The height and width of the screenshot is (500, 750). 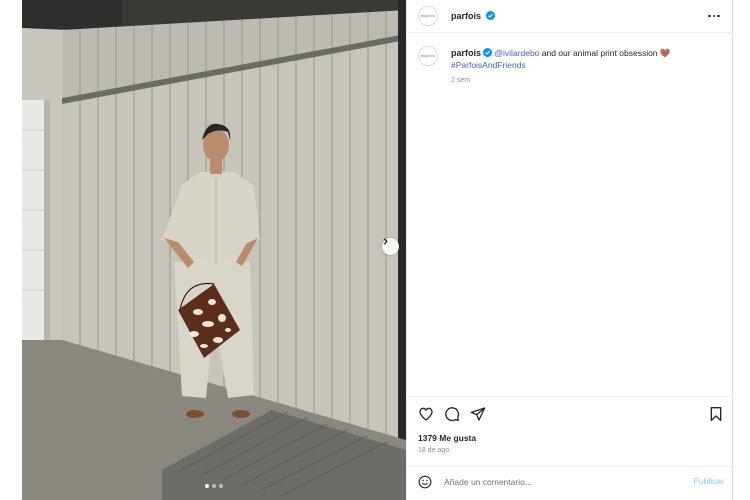 What do you see at coordinates (425, 482) in the screenshot?
I see `smiley-icon` at bounding box center [425, 482].